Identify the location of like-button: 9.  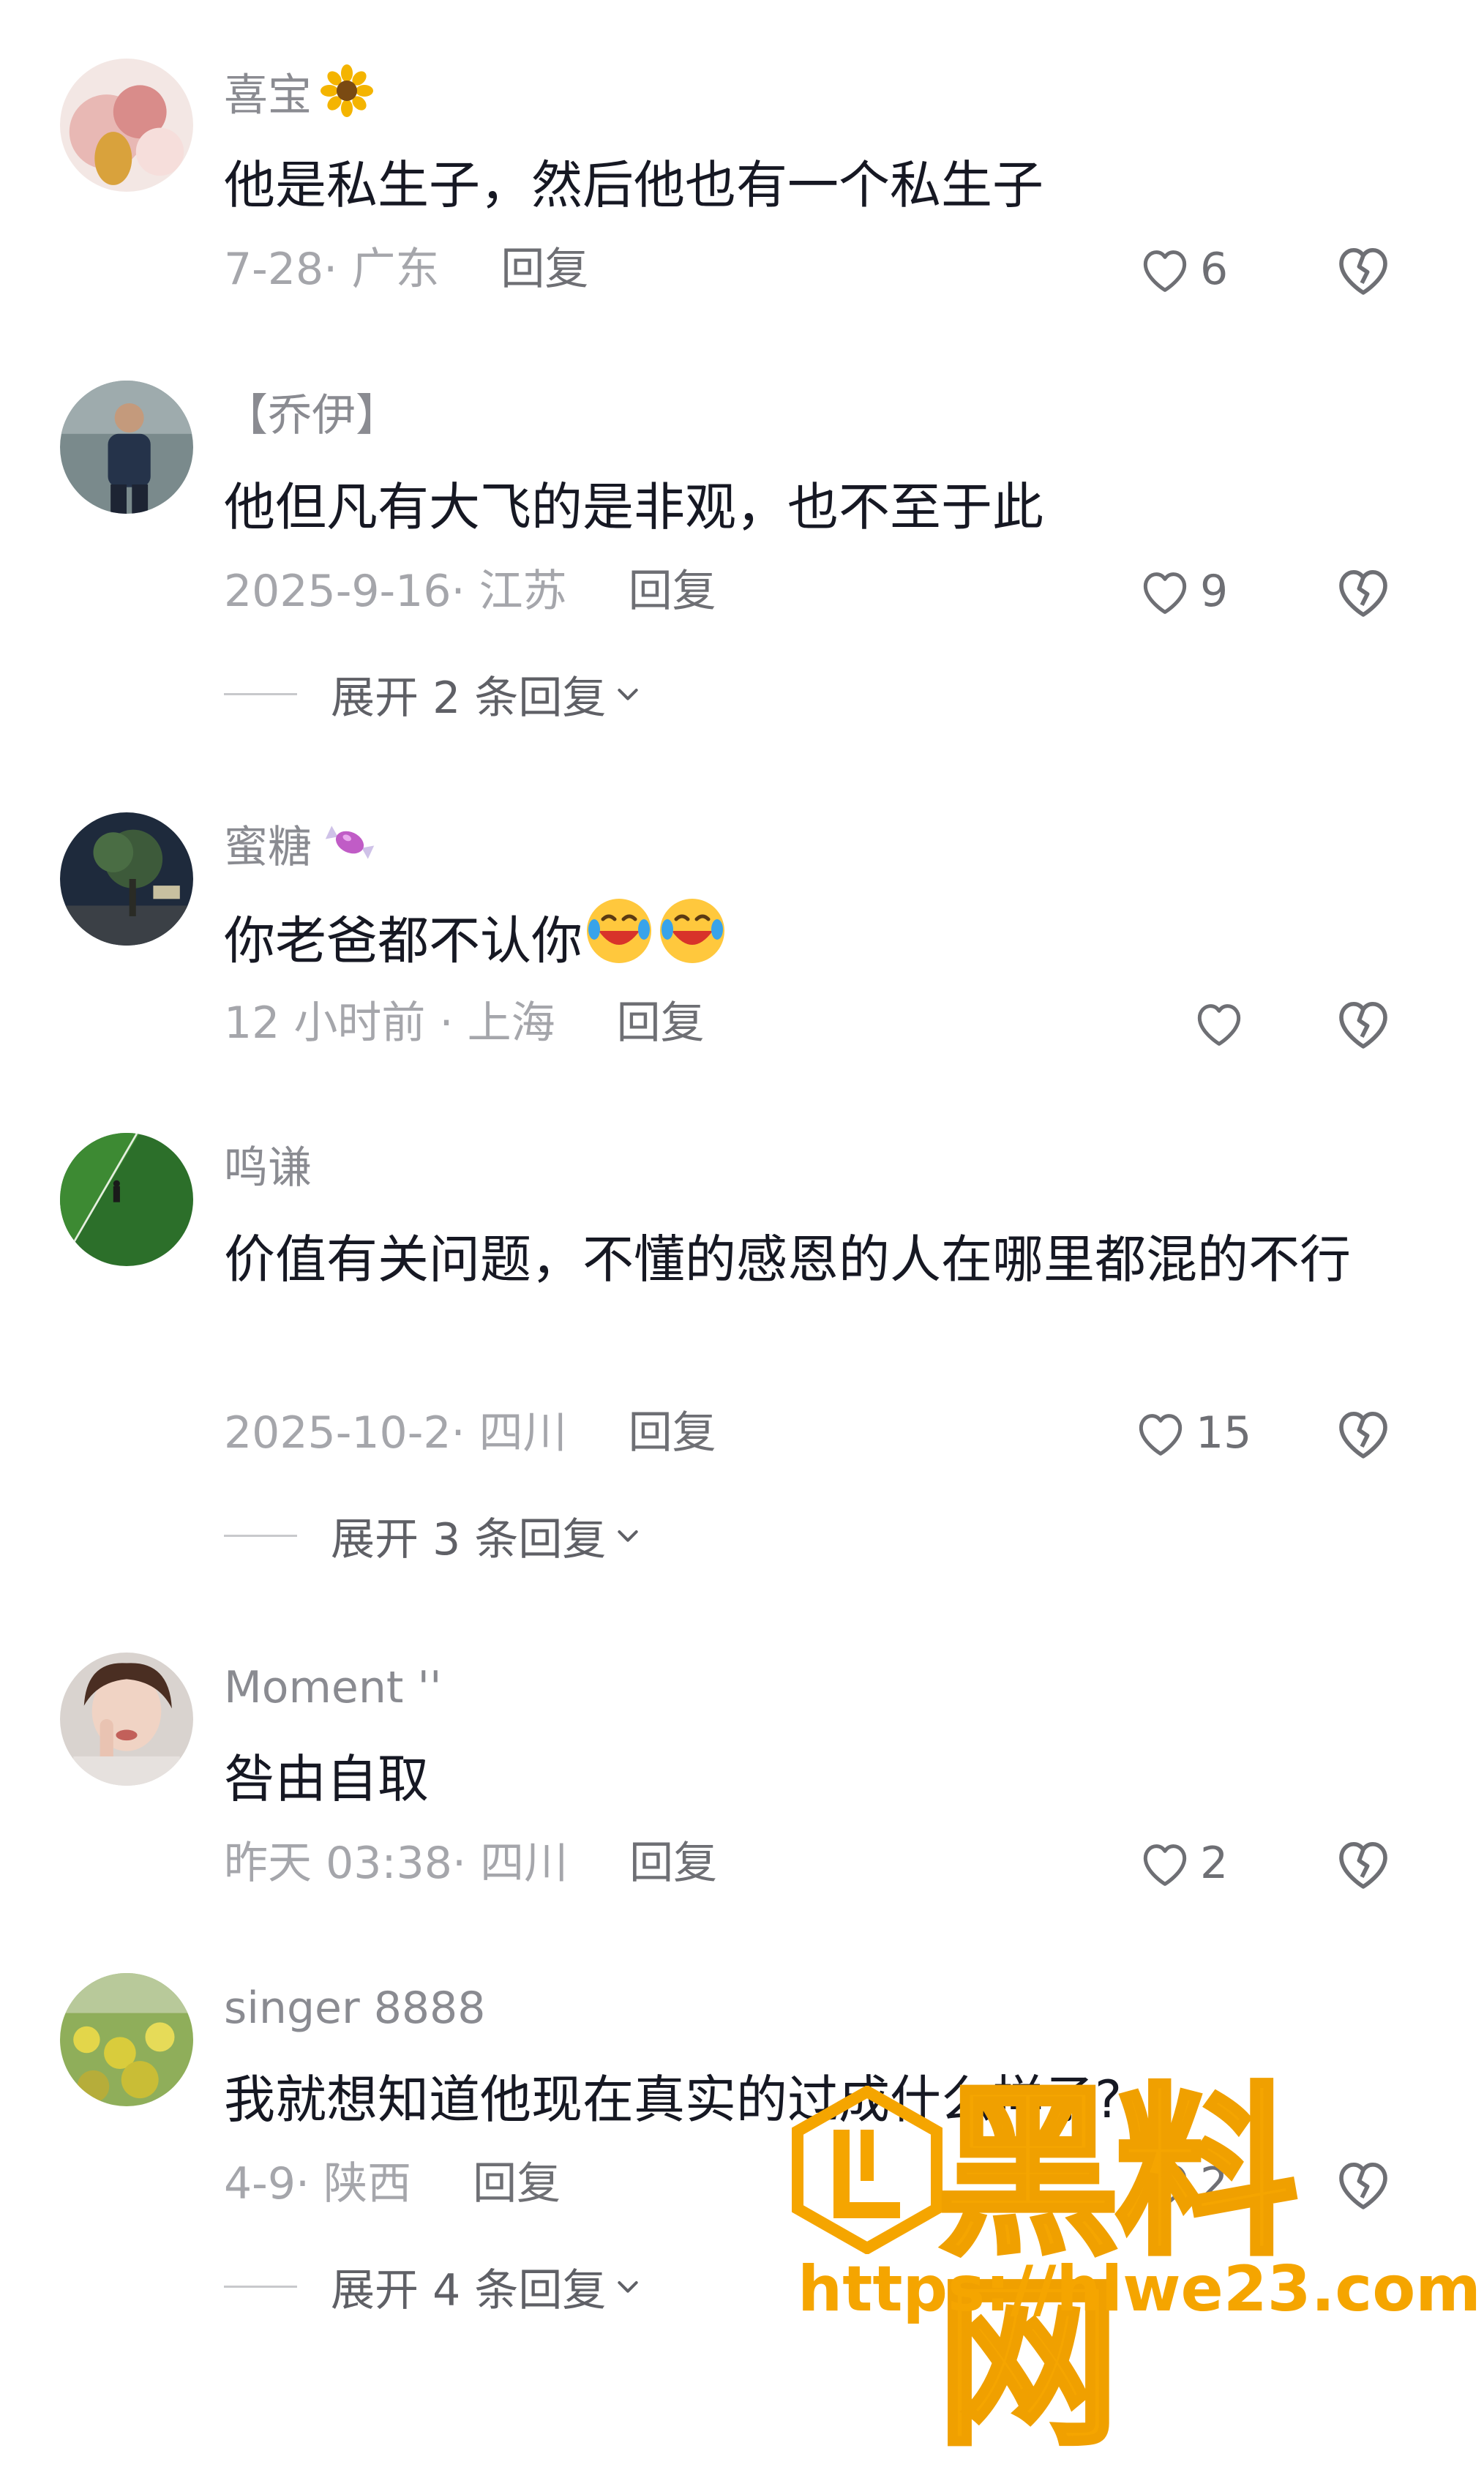
(1182, 591).